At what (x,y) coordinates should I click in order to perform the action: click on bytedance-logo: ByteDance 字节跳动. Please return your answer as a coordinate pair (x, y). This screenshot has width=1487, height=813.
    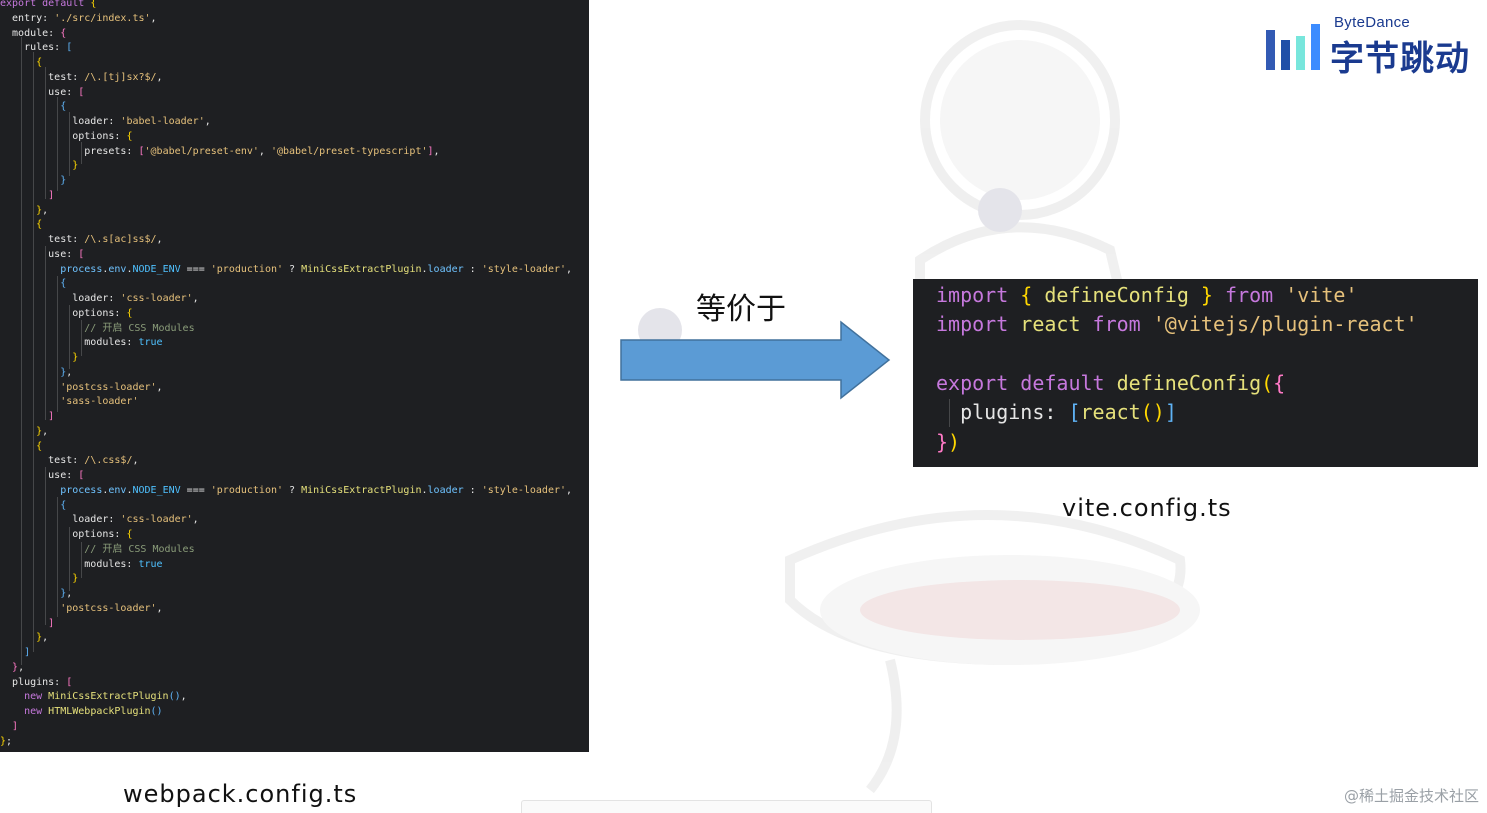
    Looking at the image, I should click on (1371, 46).